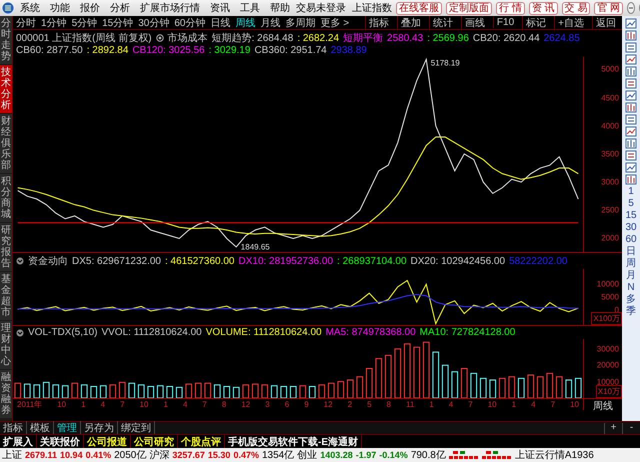 The height and width of the screenshot is (462, 640). Describe the element at coordinates (90, 8) in the screenshot. I see `menu-item: 报价` at that location.